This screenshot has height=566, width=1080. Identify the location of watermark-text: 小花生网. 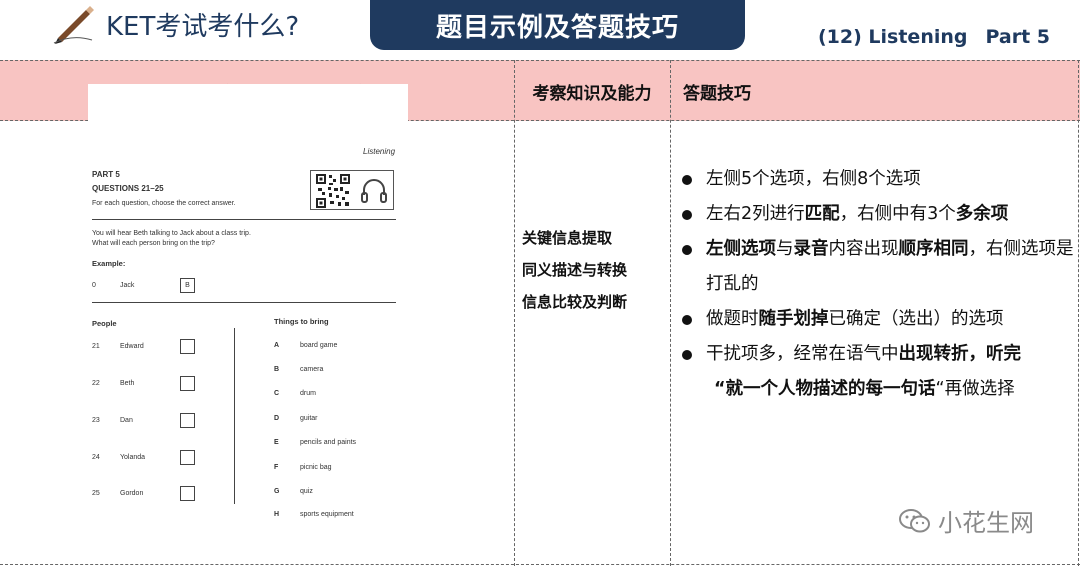
(986, 523).